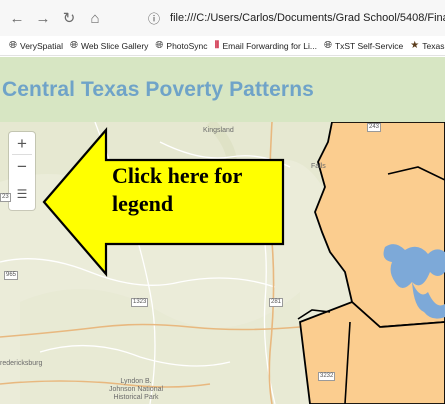 The image size is (445, 404). Describe the element at coordinates (374, 127) in the screenshot. I see `route-shield-243: 243` at that location.